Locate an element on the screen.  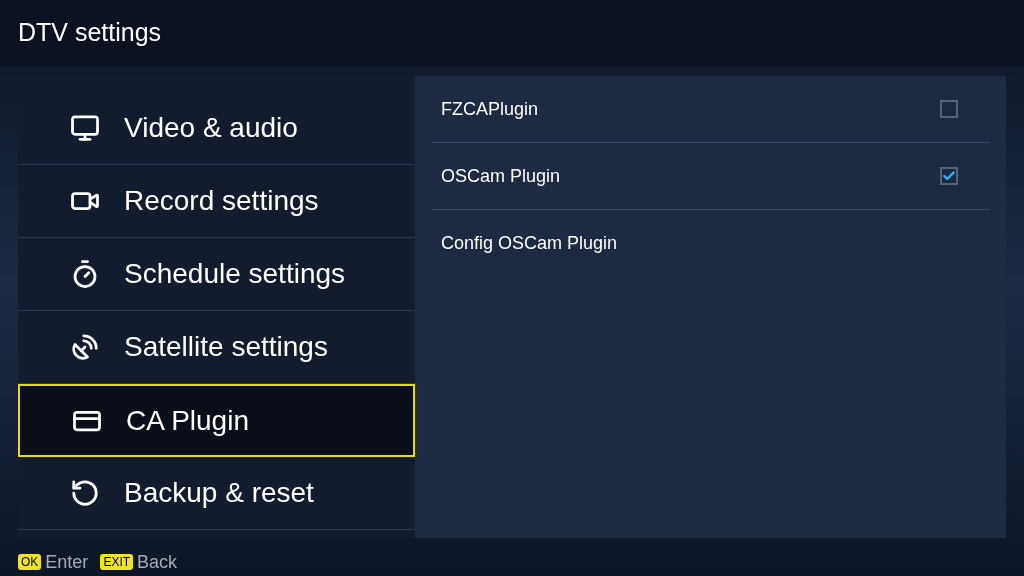
hint-label: Enter is located at coordinates (67, 562).